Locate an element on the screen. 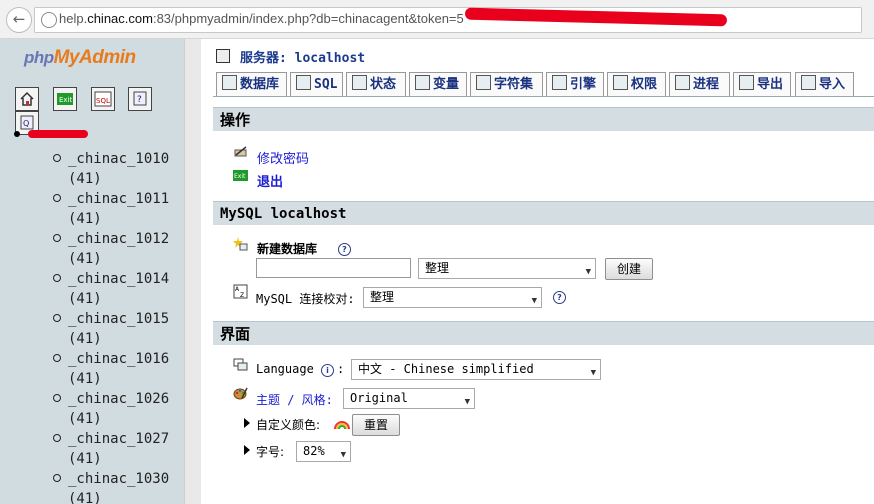 Image resolution: width=874 pixels, height=504 pixels. home-icon is located at coordinates (27, 99).